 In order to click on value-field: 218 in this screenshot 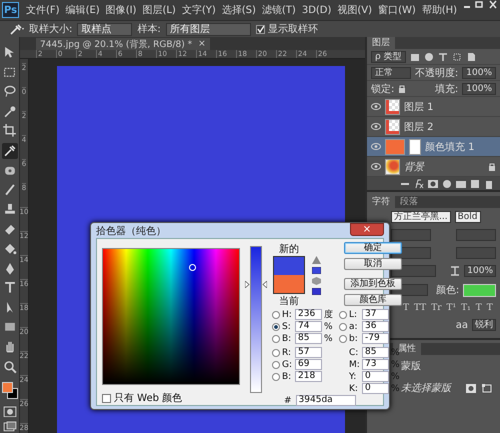, I will do `click(308, 376)`.